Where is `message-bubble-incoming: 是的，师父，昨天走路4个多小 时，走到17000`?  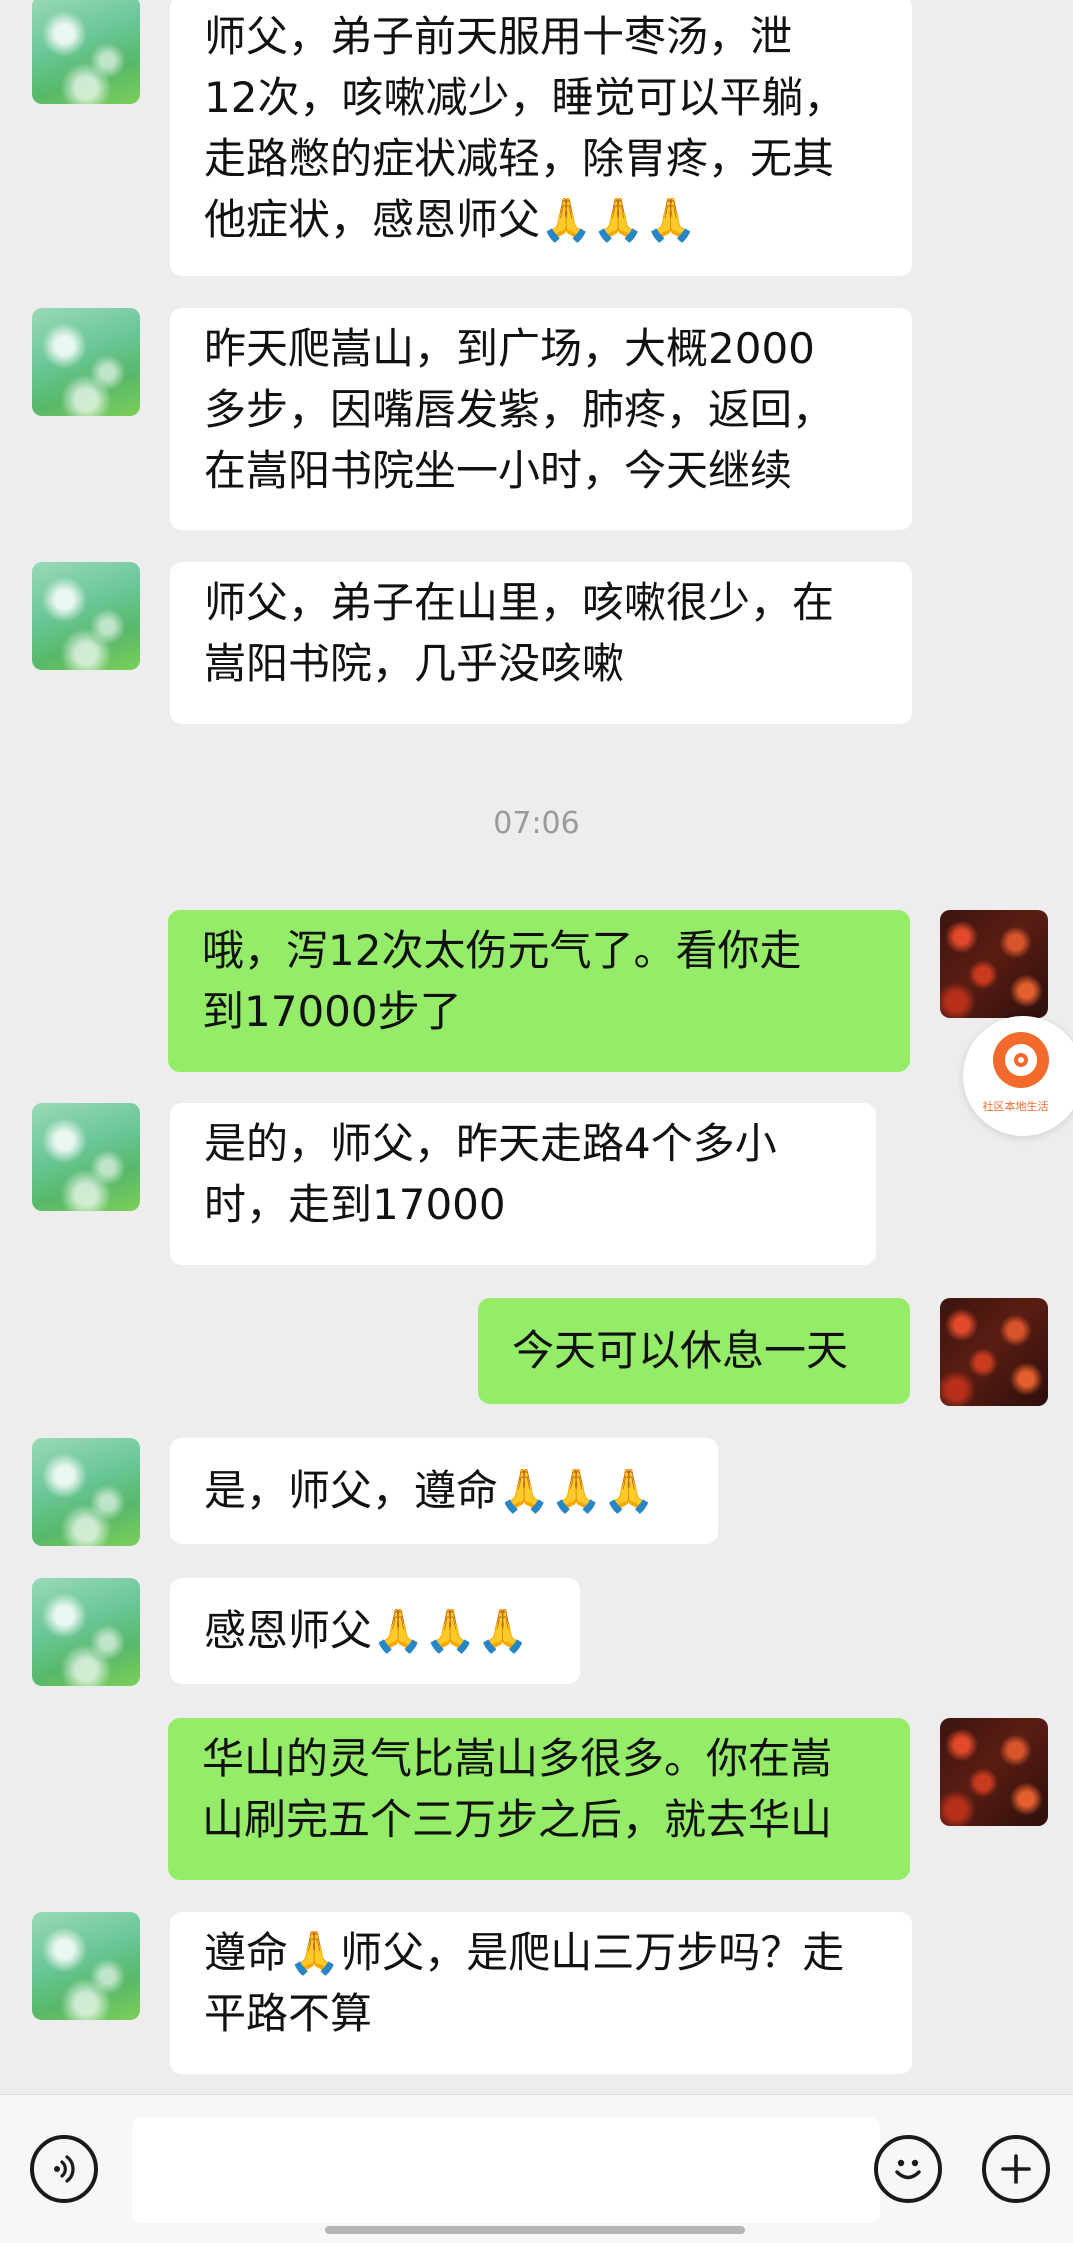 message-bubble-incoming: 是的，师父，昨天走路4个多小 时，走到17000 is located at coordinates (523, 1184).